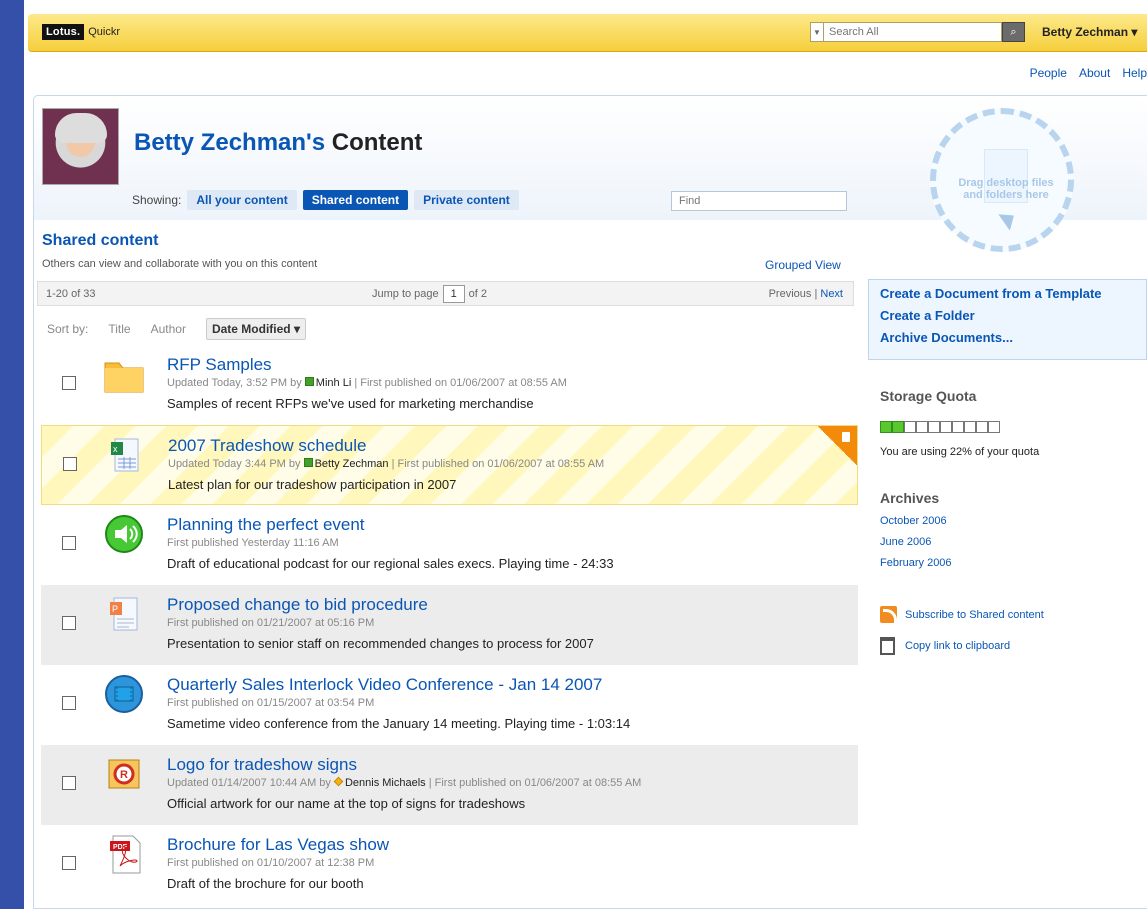 The height and width of the screenshot is (909, 1147). What do you see at coordinates (157, 200) in the screenshot?
I see `showing-label: Showing:` at bounding box center [157, 200].